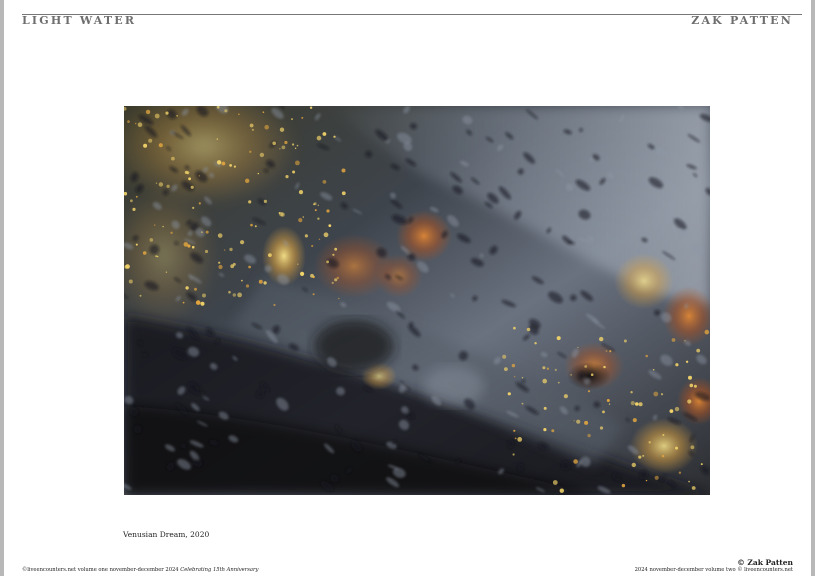  What do you see at coordinates (742, 20) in the screenshot?
I see `artist-name: ZAK PATTEN` at bounding box center [742, 20].